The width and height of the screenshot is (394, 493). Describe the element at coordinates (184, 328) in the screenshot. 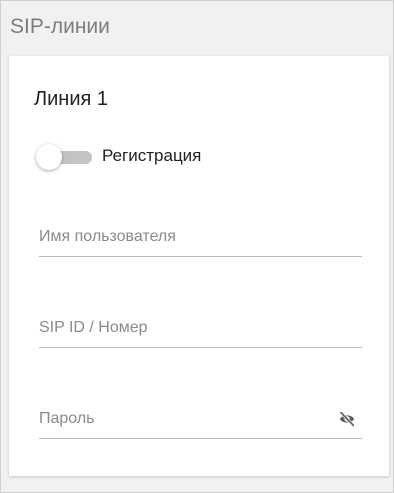

I see `sip-id-input` at that location.